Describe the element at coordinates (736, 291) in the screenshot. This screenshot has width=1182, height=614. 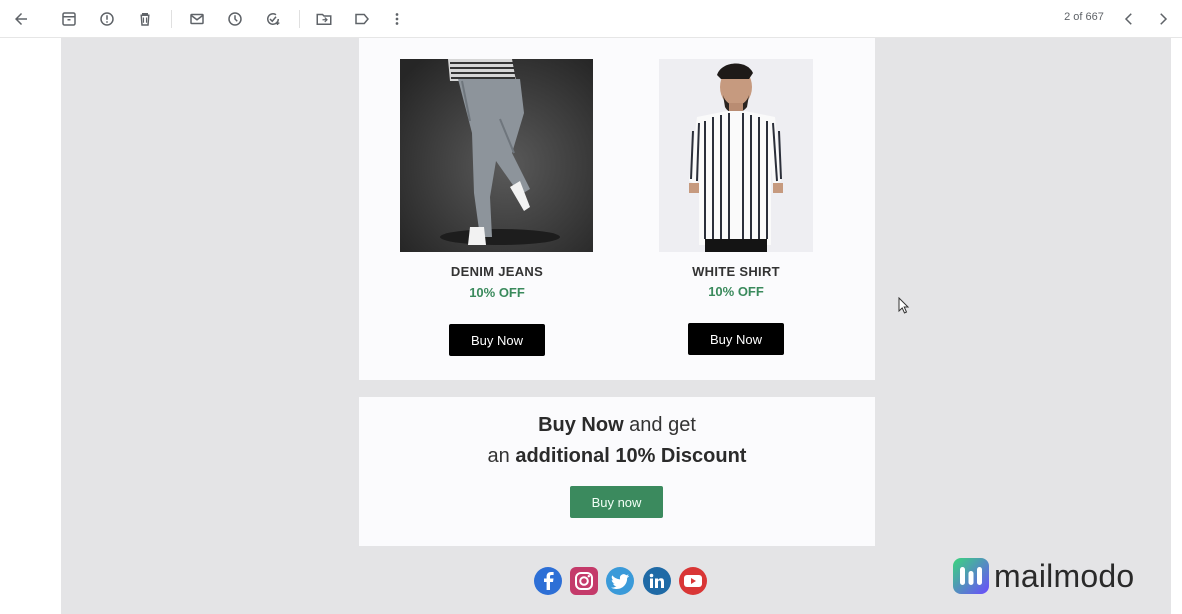
I see `product-discount-shirt: 10% OFF` at that location.